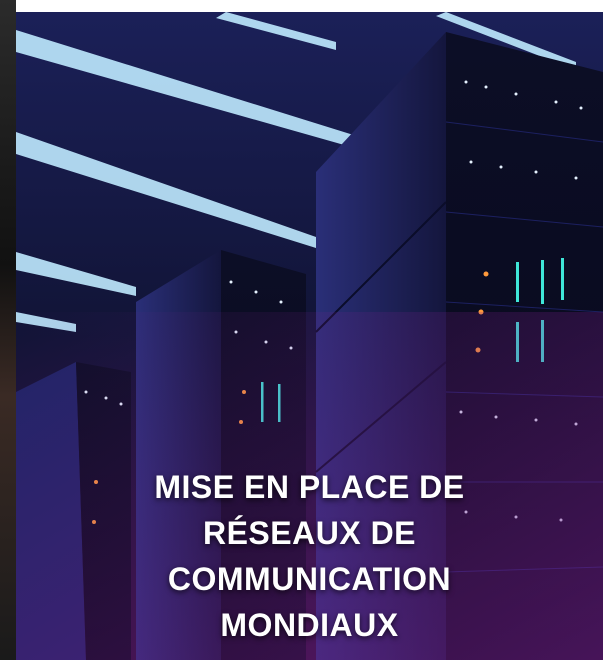 The image size is (603, 660). Describe the element at coordinates (309, 625) in the screenshot. I see `caption-line-4: MONDIAUX` at that location.